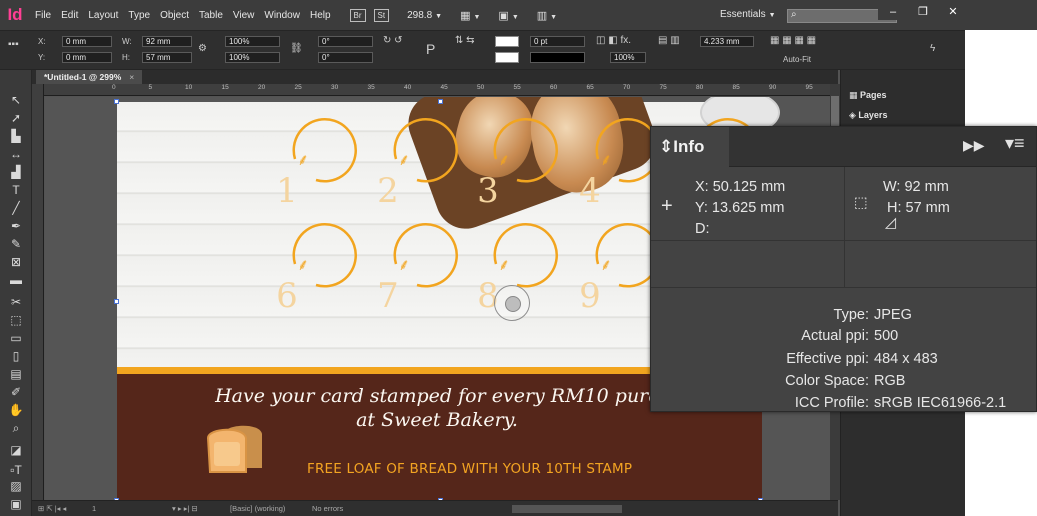 The width and height of the screenshot is (1037, 516). I want to click on type-tool-icon: T, so click(16, 190).